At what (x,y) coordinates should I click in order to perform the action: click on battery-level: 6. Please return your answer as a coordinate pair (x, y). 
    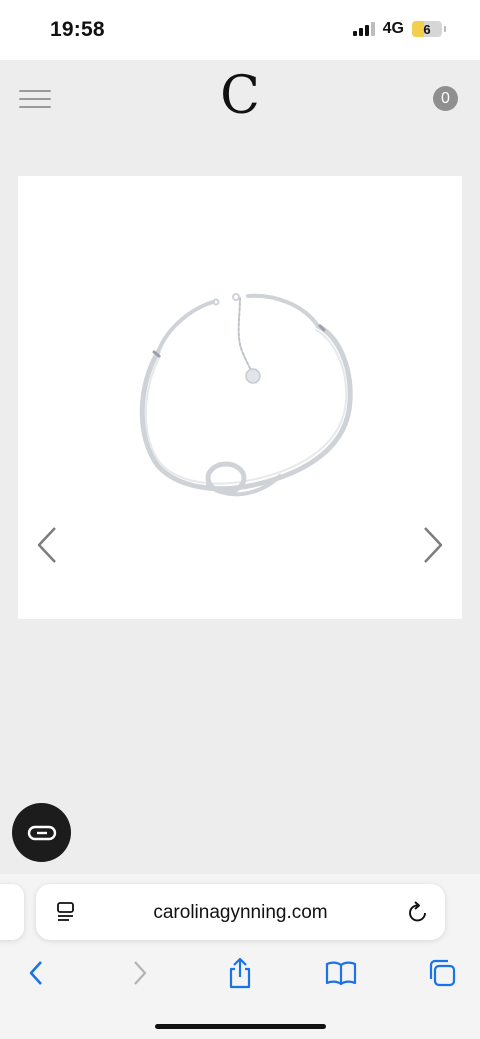
    Looking at the image, I should click on (427, 29).